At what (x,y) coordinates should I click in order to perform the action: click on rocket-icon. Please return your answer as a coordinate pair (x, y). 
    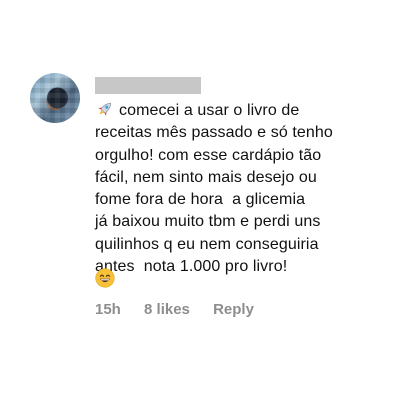
    Looking at the image, I should click on (104, 109).